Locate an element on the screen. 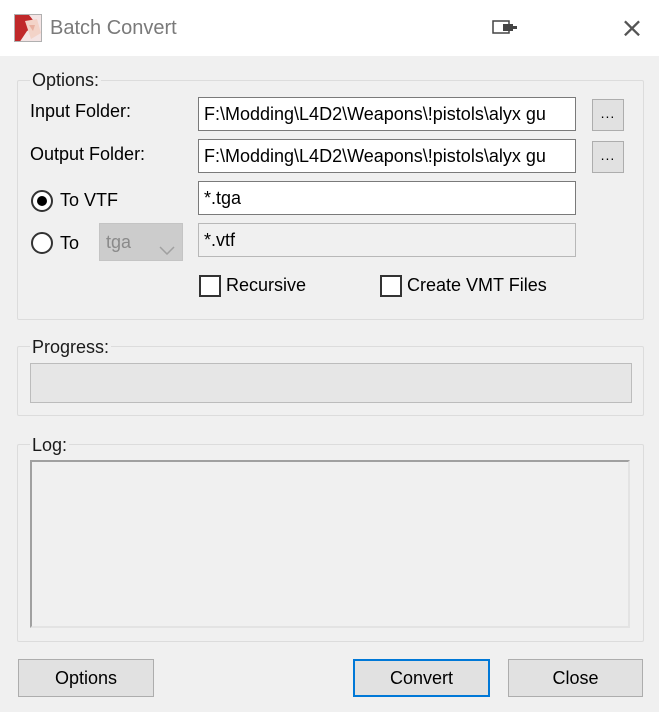 Image resolution: width=659 pixels, height=712 pixels. to-vtf-radio is located at coordinates (42, 201).